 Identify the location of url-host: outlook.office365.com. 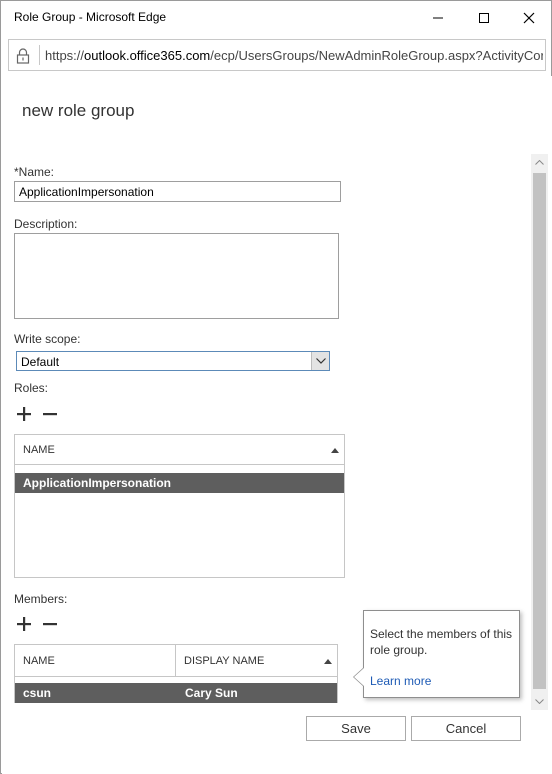
(147, 55).